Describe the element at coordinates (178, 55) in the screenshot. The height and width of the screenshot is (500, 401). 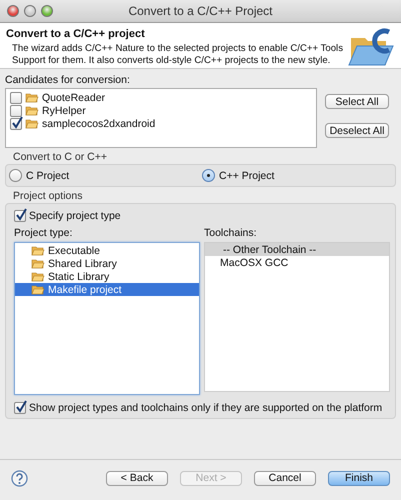
I see `page-description: The wizard adds C/C++ Nature to the selected projects to enable C/C++ Tools Support for them. It also converts old-style C/C++ projects to the new style.` at that location.